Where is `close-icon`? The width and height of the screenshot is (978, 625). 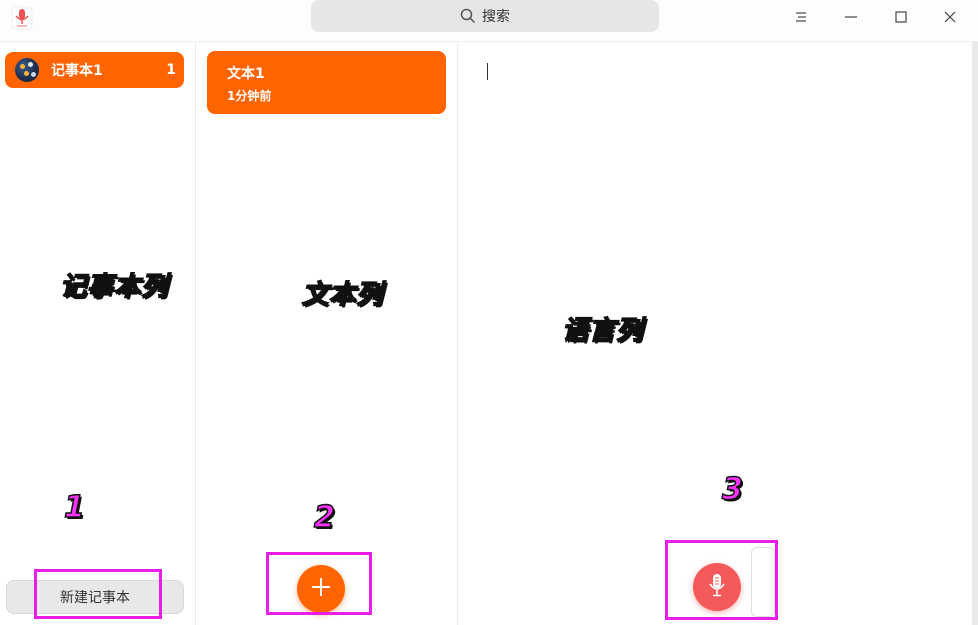 close-icon is located at coordinates (950, 17).